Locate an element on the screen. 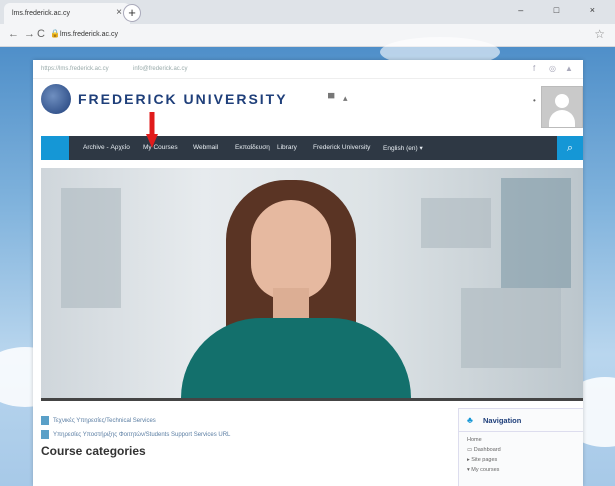  user-avatar is located at coordinates (562, 107).